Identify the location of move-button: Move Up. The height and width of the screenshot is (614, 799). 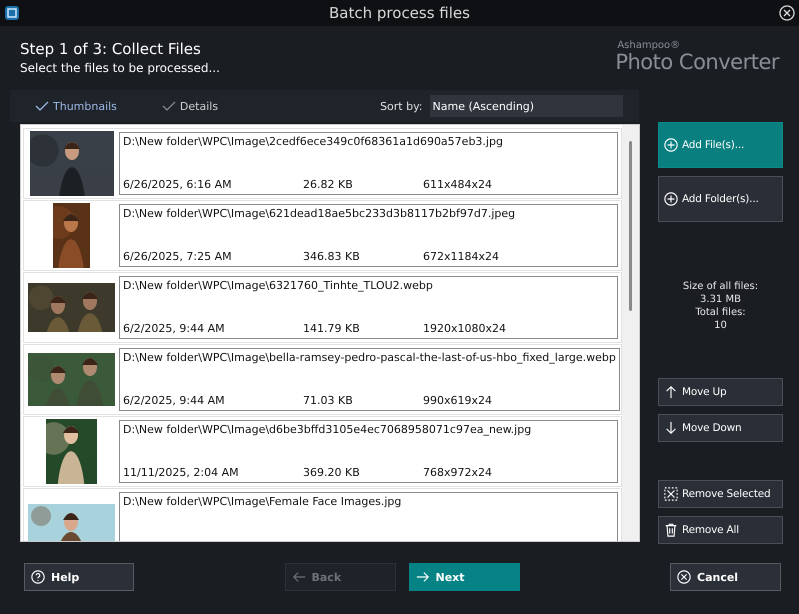
(720, 392).